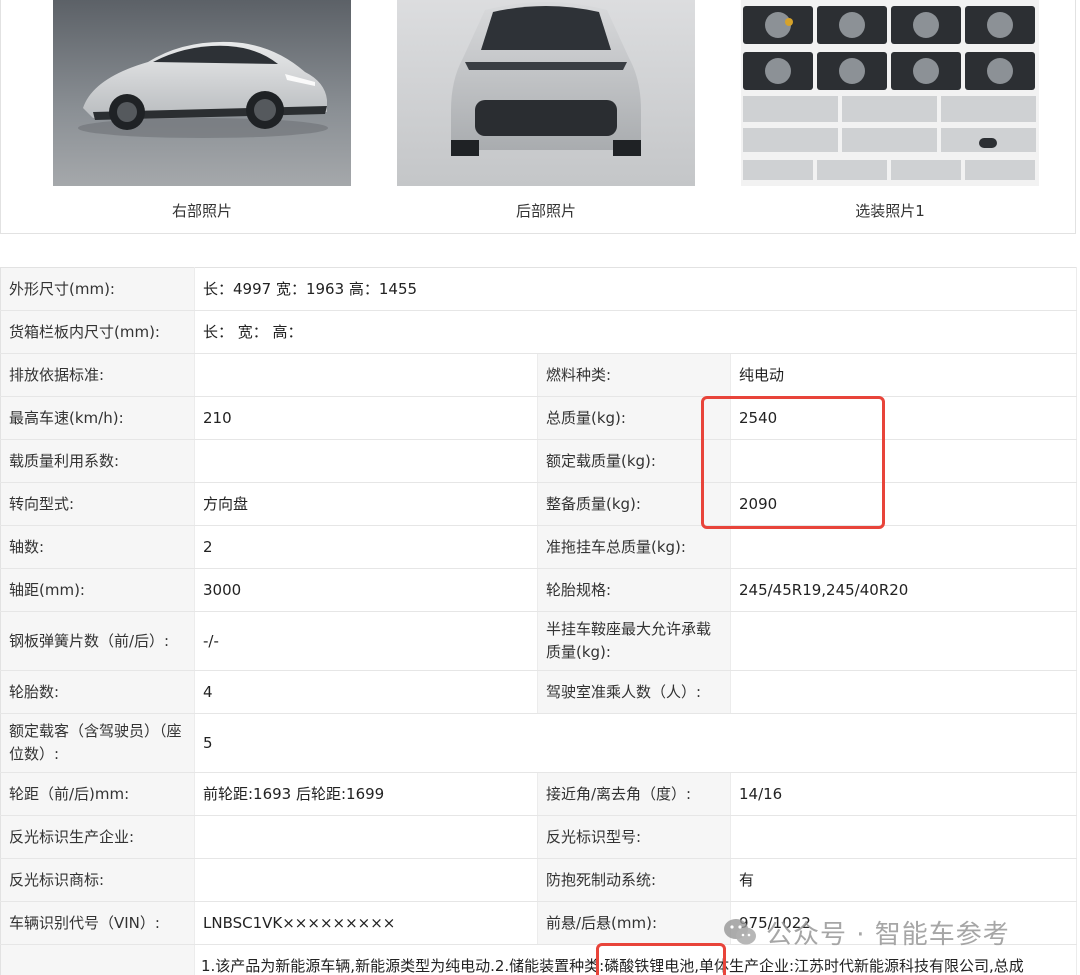 The width and height of the screenshot is (1080, 975). What do you see at coordinates (366, 590) in the screenshot?
I see `param-value: 3000` at bounding box center [366, 590].